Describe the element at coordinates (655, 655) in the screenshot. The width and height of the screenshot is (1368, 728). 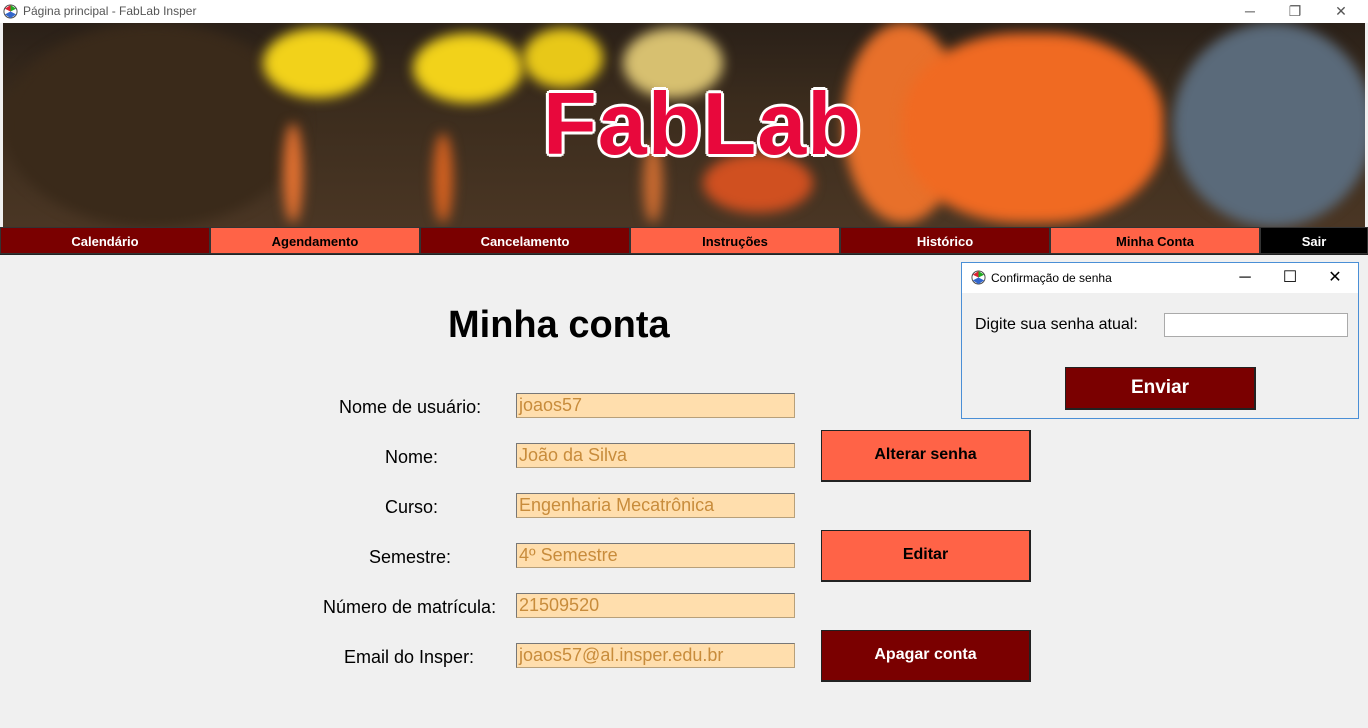
I see `email-field: joaos57@al.insper.edu.br` at that location.